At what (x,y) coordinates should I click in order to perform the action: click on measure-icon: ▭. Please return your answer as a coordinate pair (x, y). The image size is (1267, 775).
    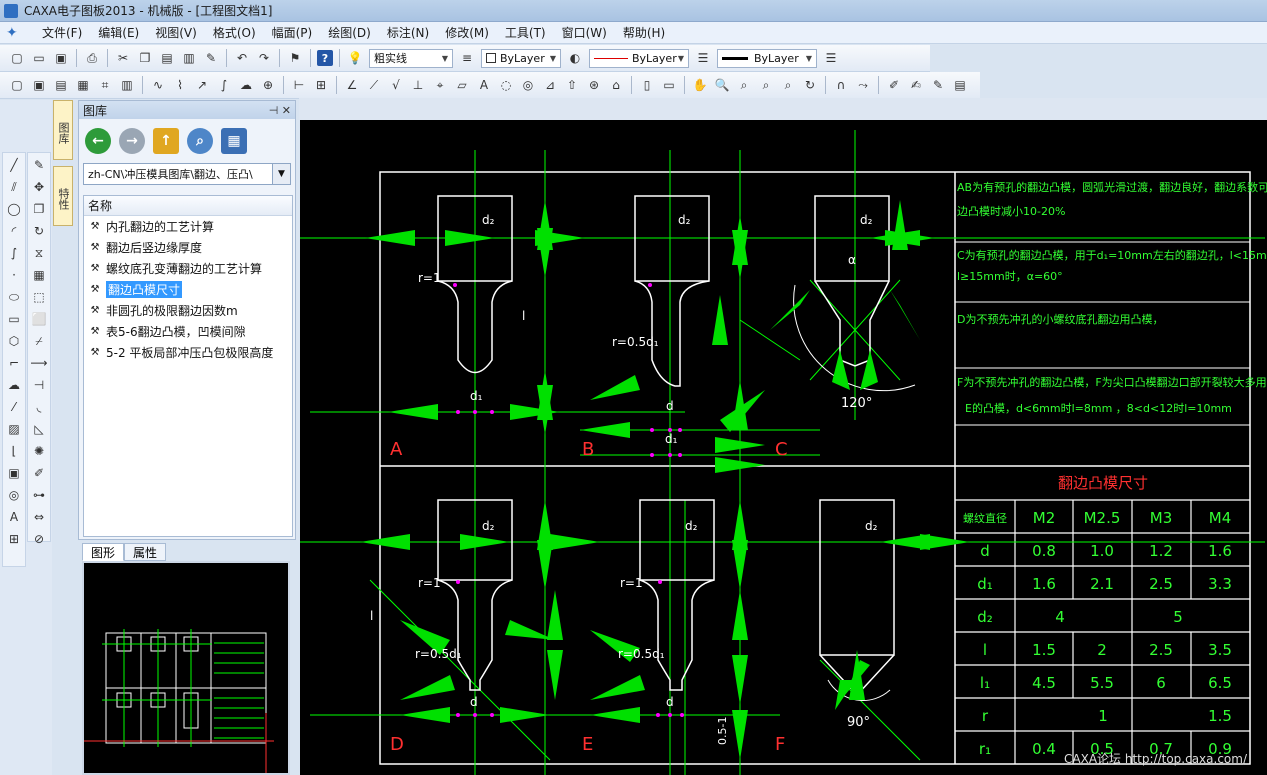
    Looking at the image, I should click on (669, 85).